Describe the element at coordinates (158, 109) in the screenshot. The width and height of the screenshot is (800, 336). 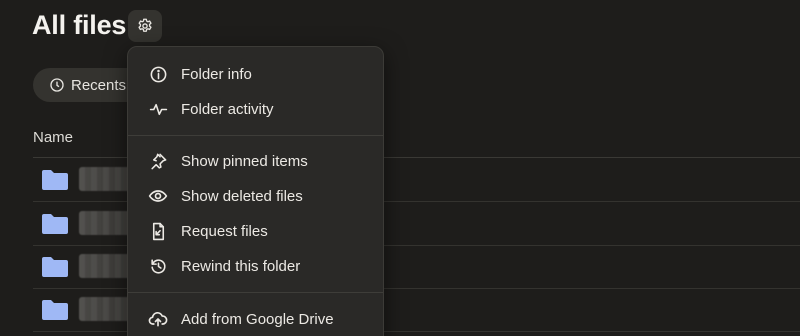
I see `activity-icon` at that location.